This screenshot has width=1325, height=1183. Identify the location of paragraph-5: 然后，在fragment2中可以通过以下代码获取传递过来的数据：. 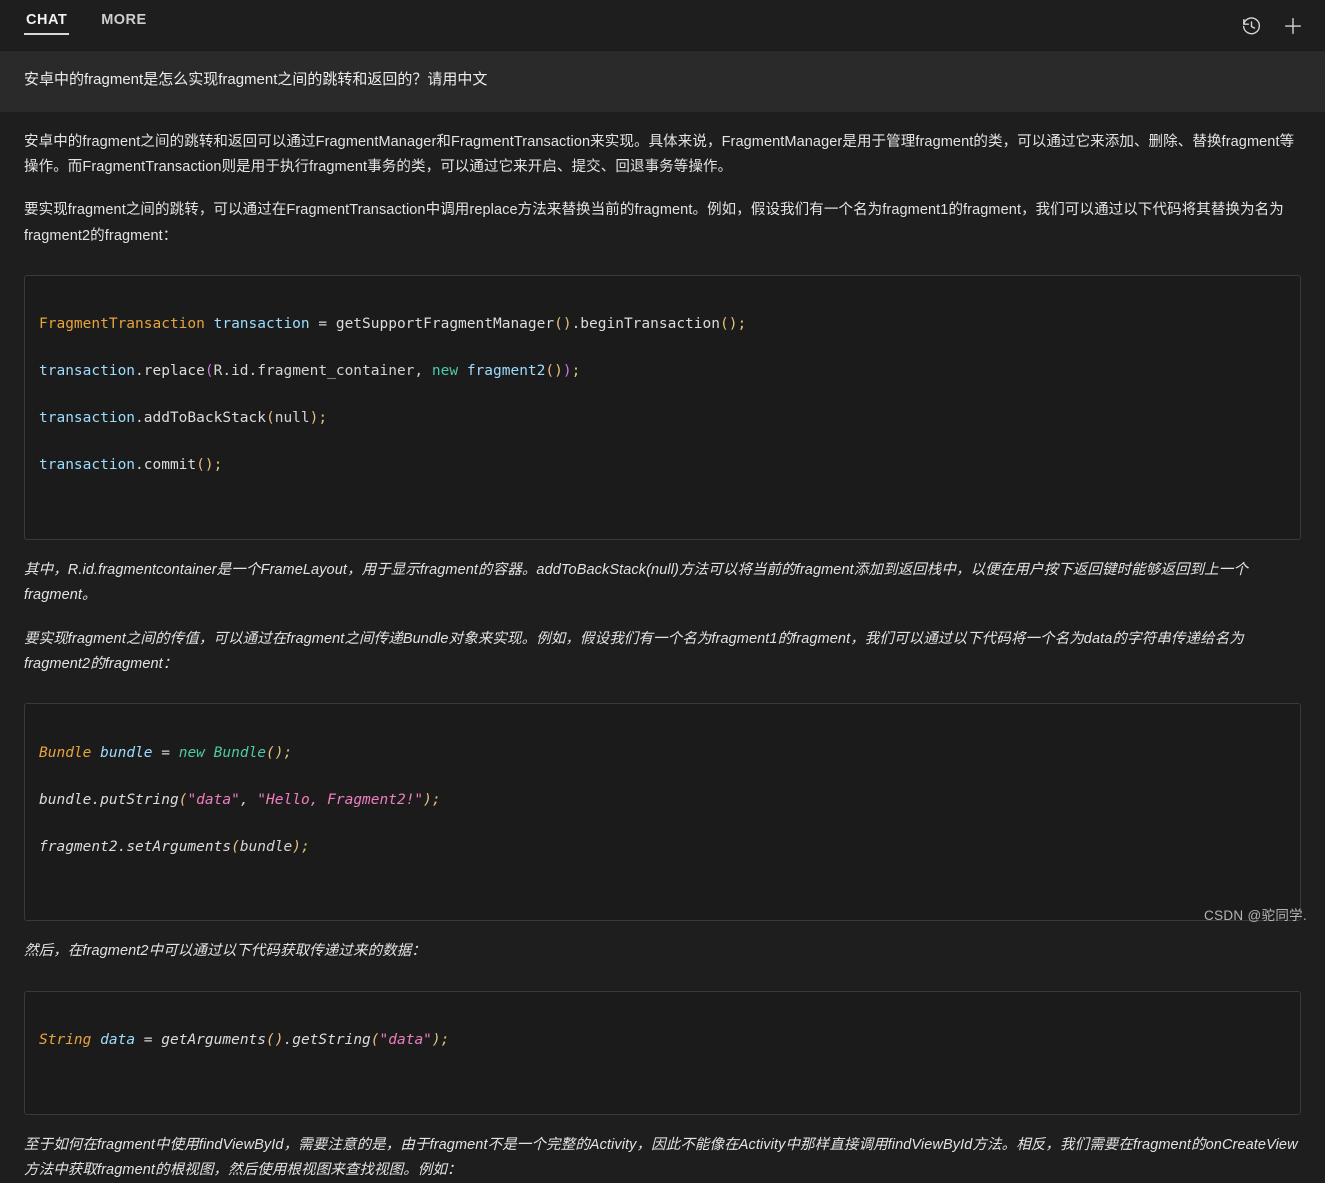
(662, 951).